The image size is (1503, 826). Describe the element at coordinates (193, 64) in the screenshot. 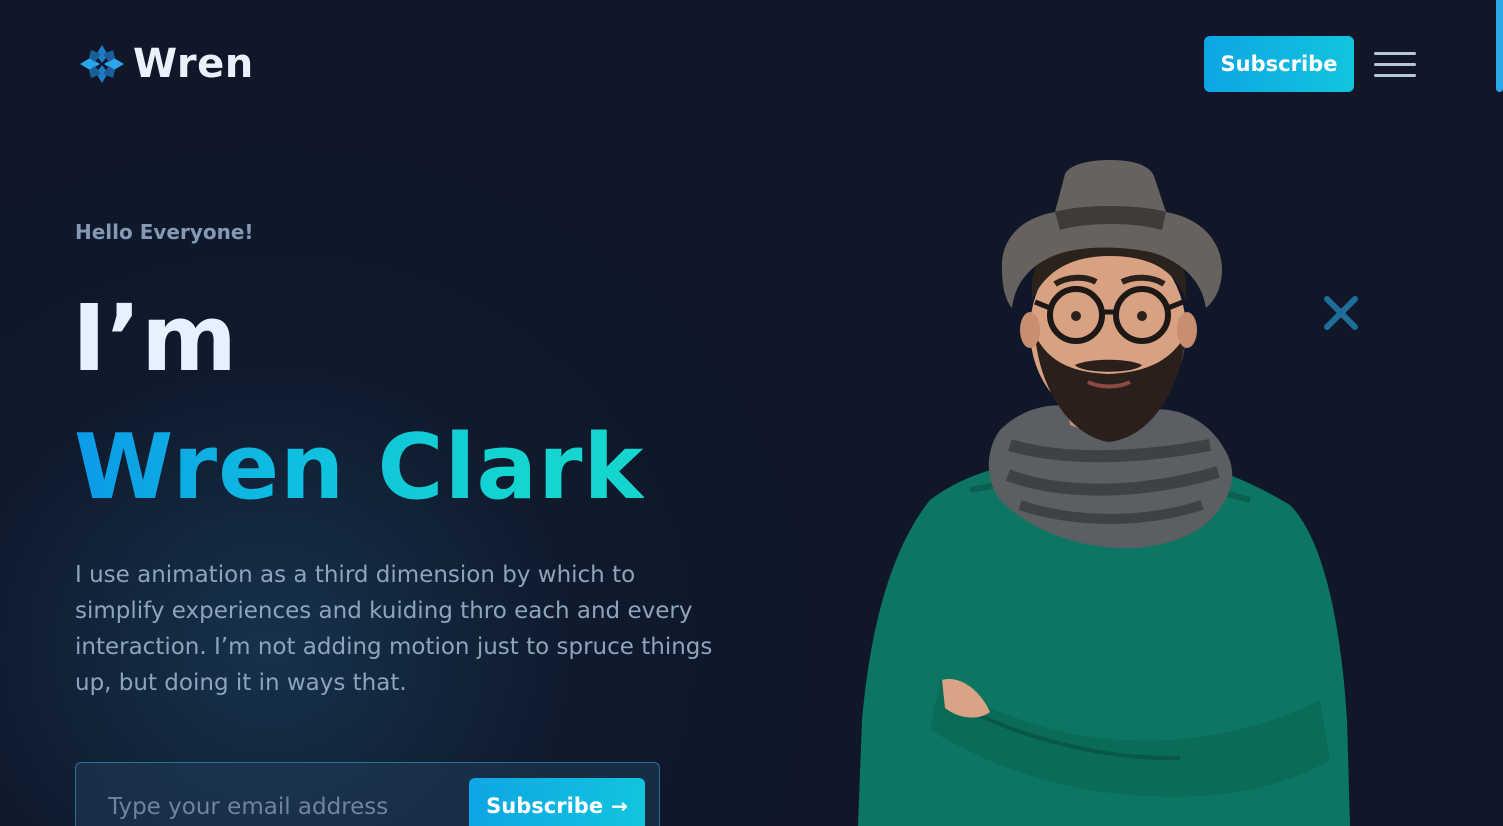

I see `logo-text: Wren` at that location.